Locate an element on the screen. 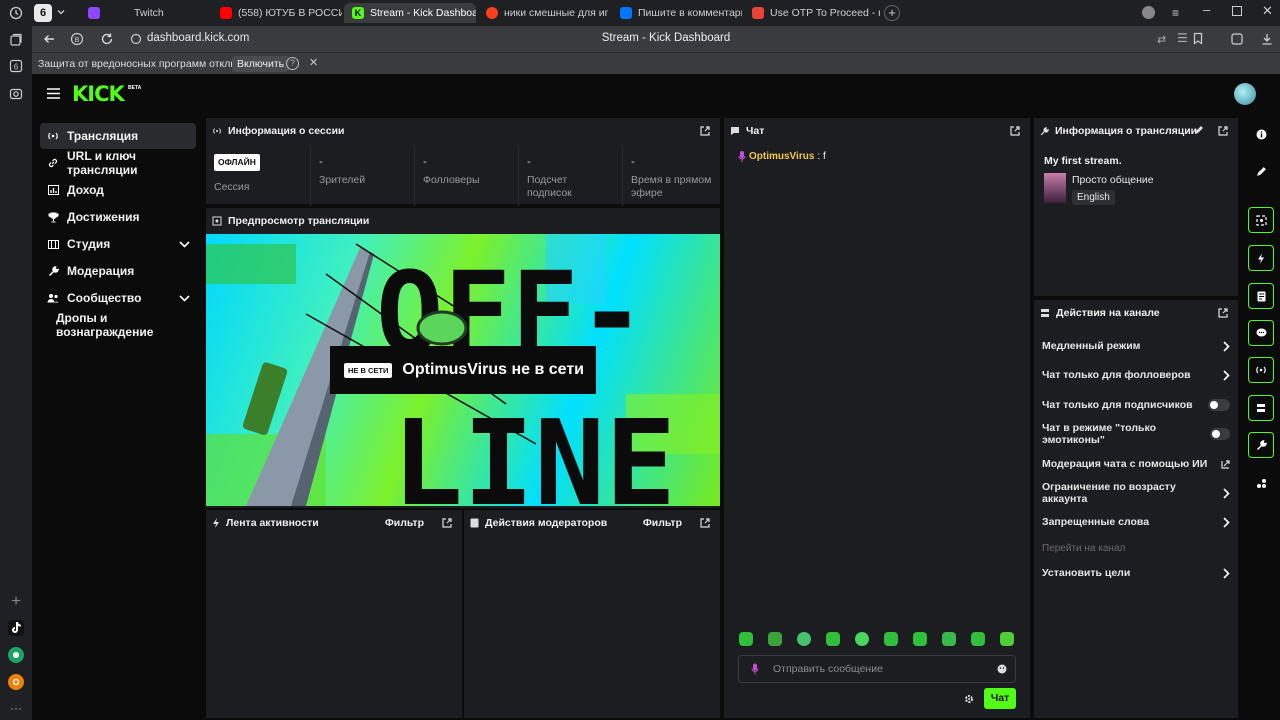 The width and height of the screenshot is (1280, 720). subscribers-only-toggle is located at coordinates (1219, 405).